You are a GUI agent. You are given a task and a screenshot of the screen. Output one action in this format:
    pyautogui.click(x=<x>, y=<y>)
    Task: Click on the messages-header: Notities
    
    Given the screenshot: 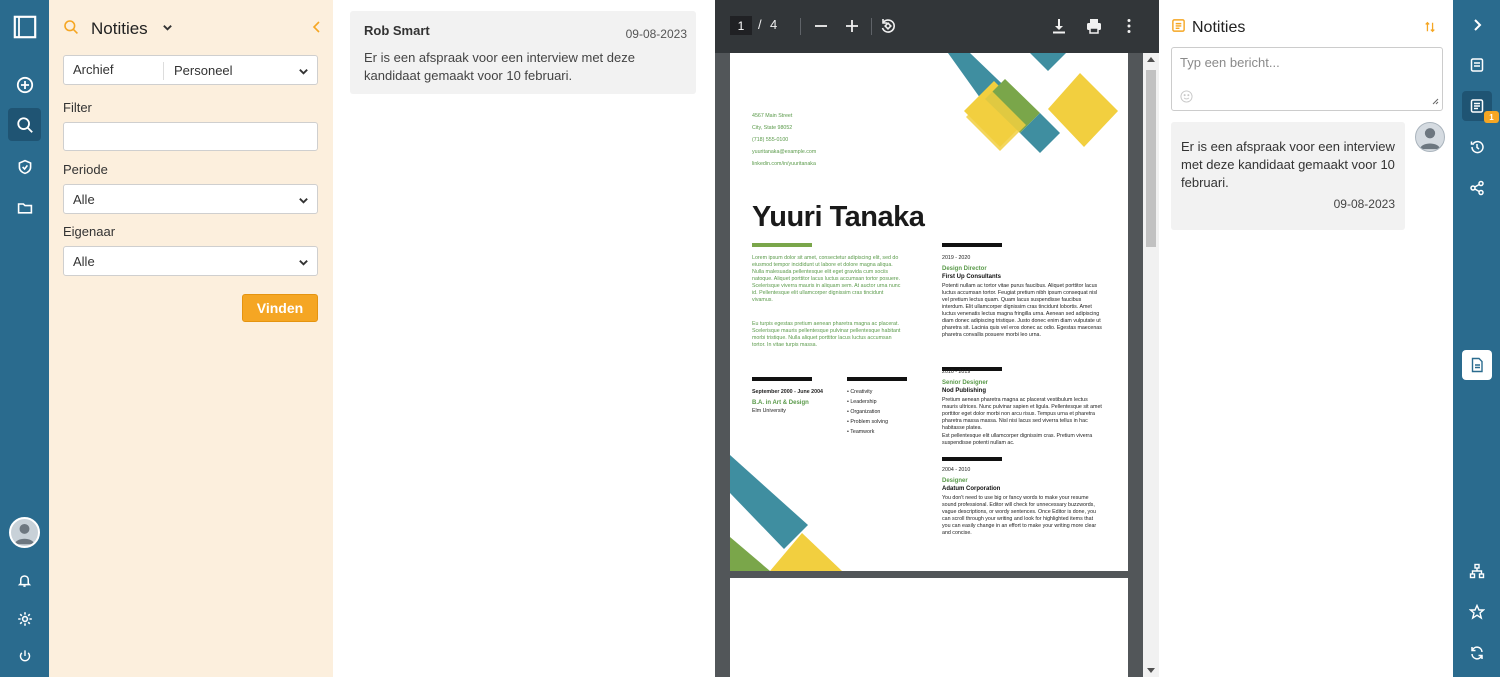 What is the action you would take?
    pyautogui.click(x=1208, y=28)
    